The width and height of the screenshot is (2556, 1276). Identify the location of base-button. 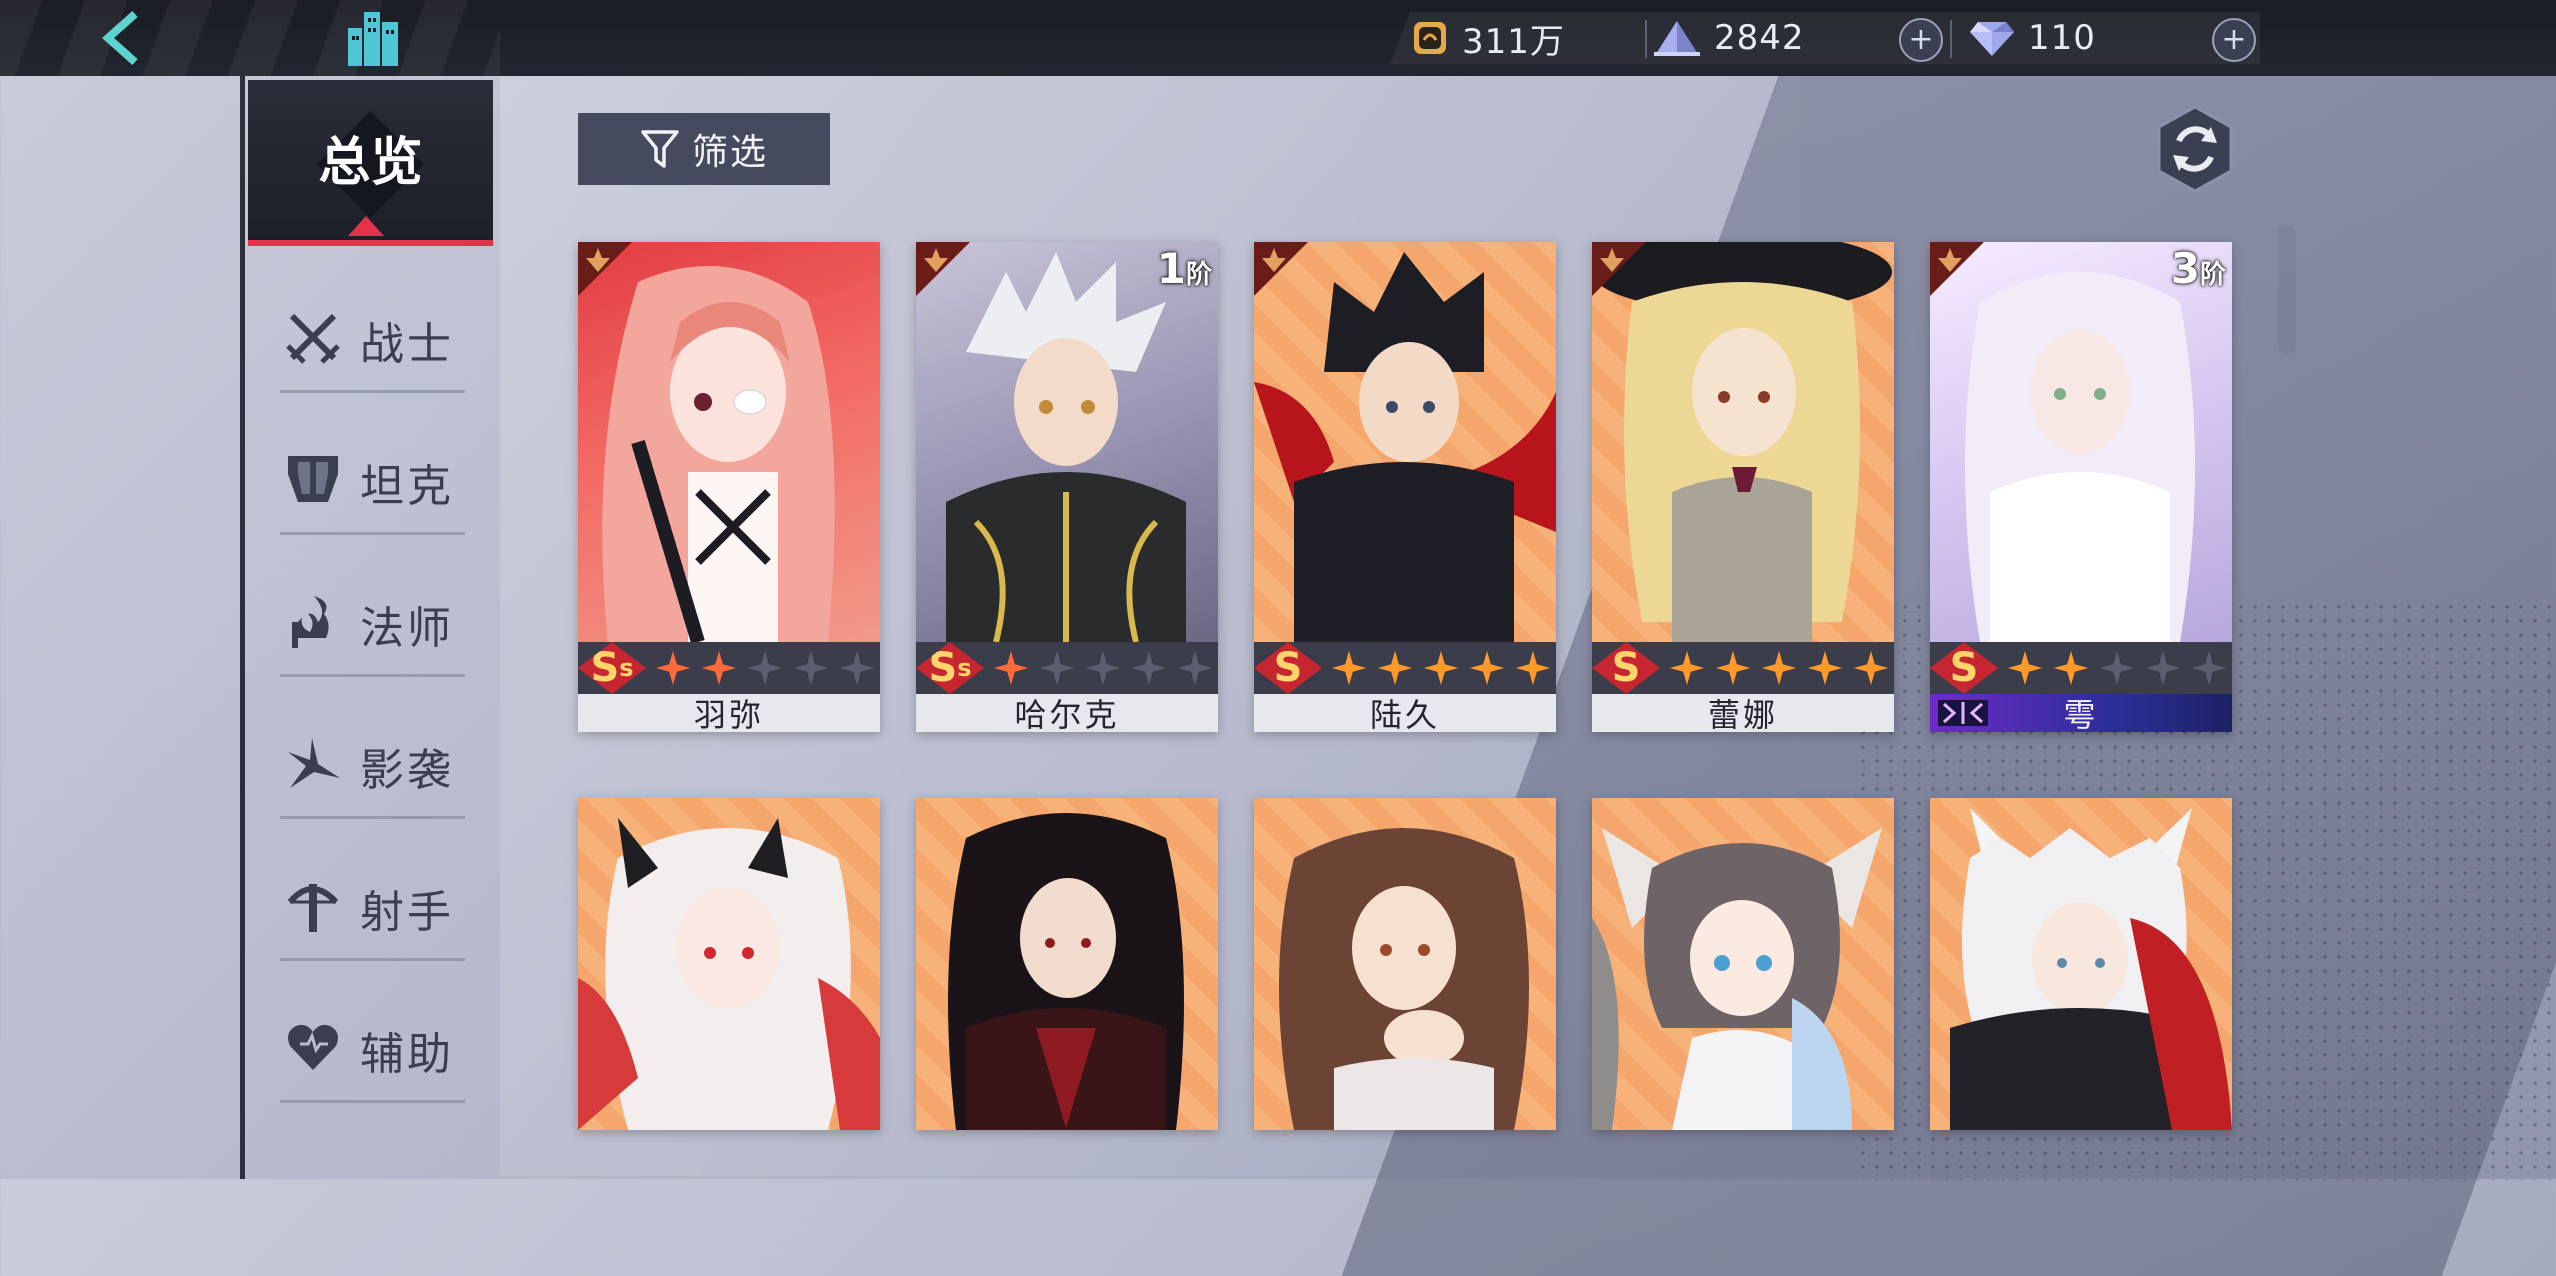
(375, 37).